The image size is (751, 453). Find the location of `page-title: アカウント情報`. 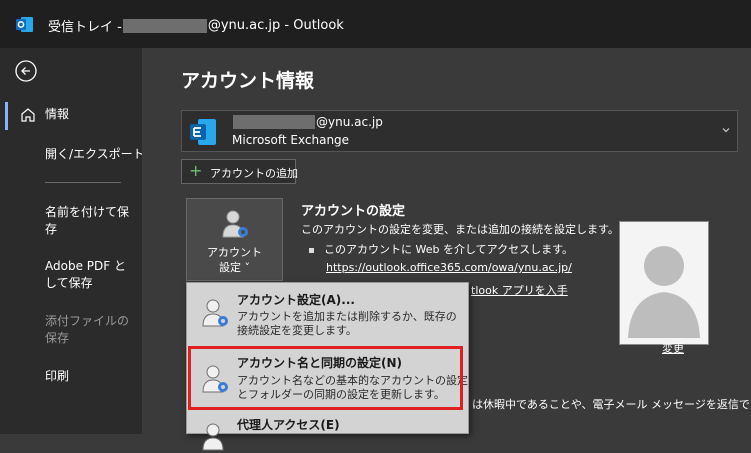

page-title: アカウント情報 is located at coordinates (248, 81).